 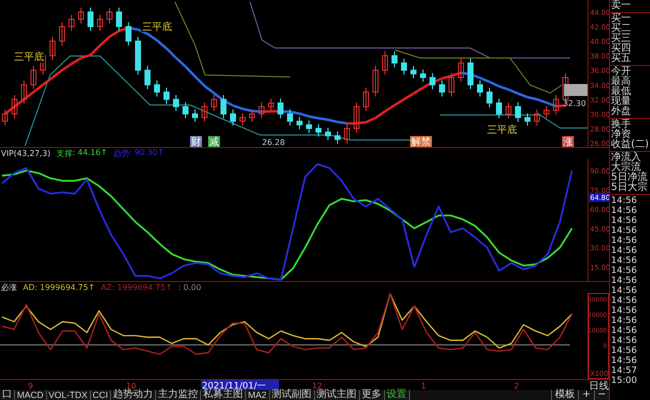 What do you see at coordinates (7, 395) in the screenshot?
I see `indicator-tab: 口` at bounding box center [7, 395].